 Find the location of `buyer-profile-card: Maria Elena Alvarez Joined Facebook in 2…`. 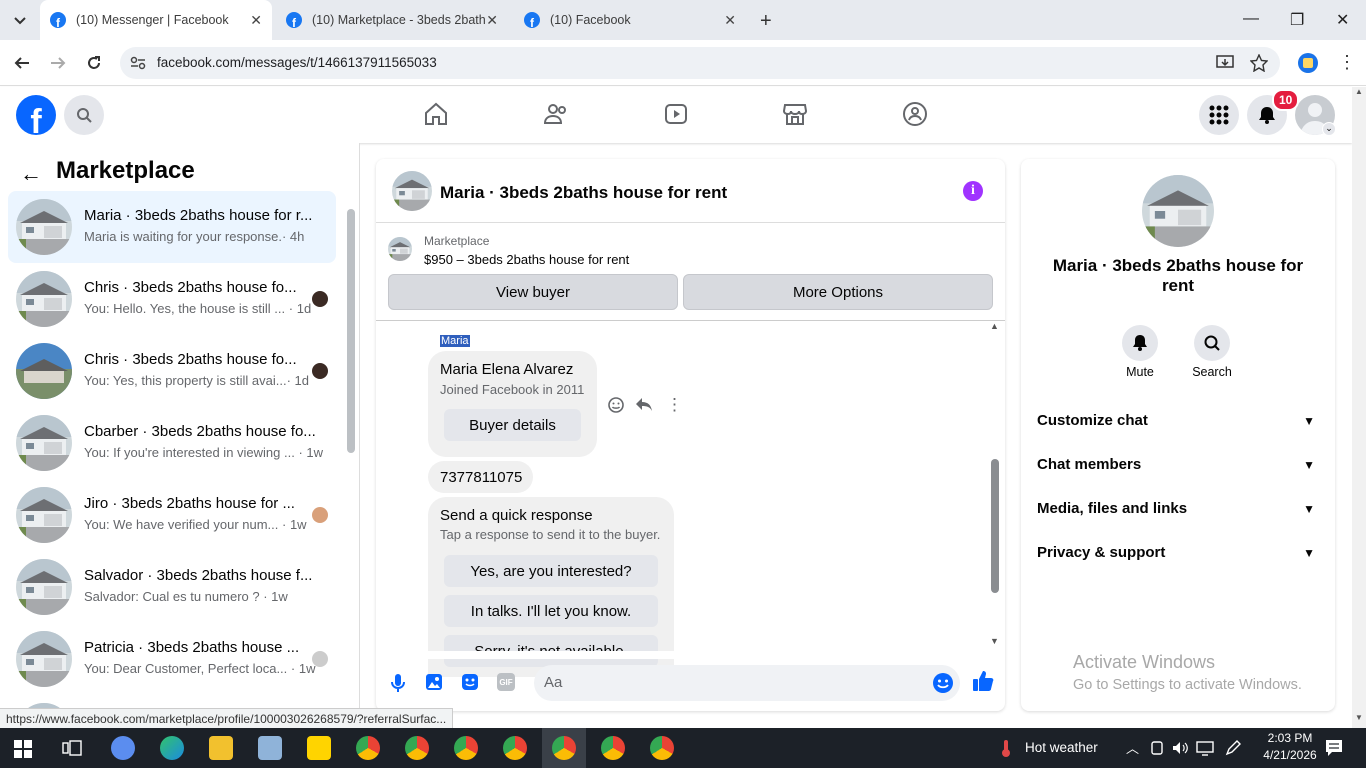

buyer-profile-card: Maria Elena Alvarez Joined Facebook in 2… is located at coordinates (512, 404).